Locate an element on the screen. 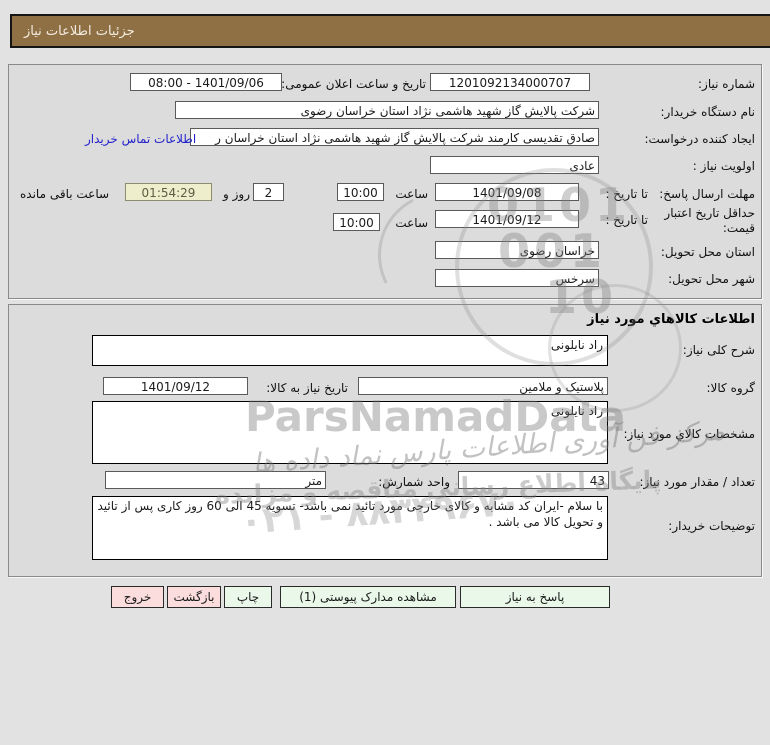 Image resolution: width=770 pixels, height=745 pixels. delivery-city-label: شهر محل تحویل: is located at coordinates (711, 279).